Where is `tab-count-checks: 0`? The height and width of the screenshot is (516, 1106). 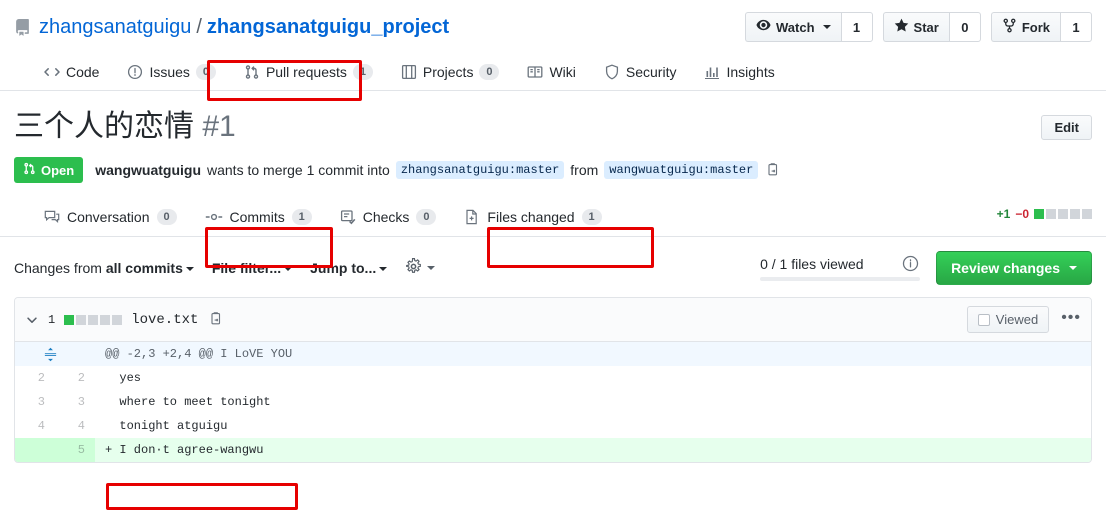
tab-count-checks: 0 is located at coordinates (426, 217).